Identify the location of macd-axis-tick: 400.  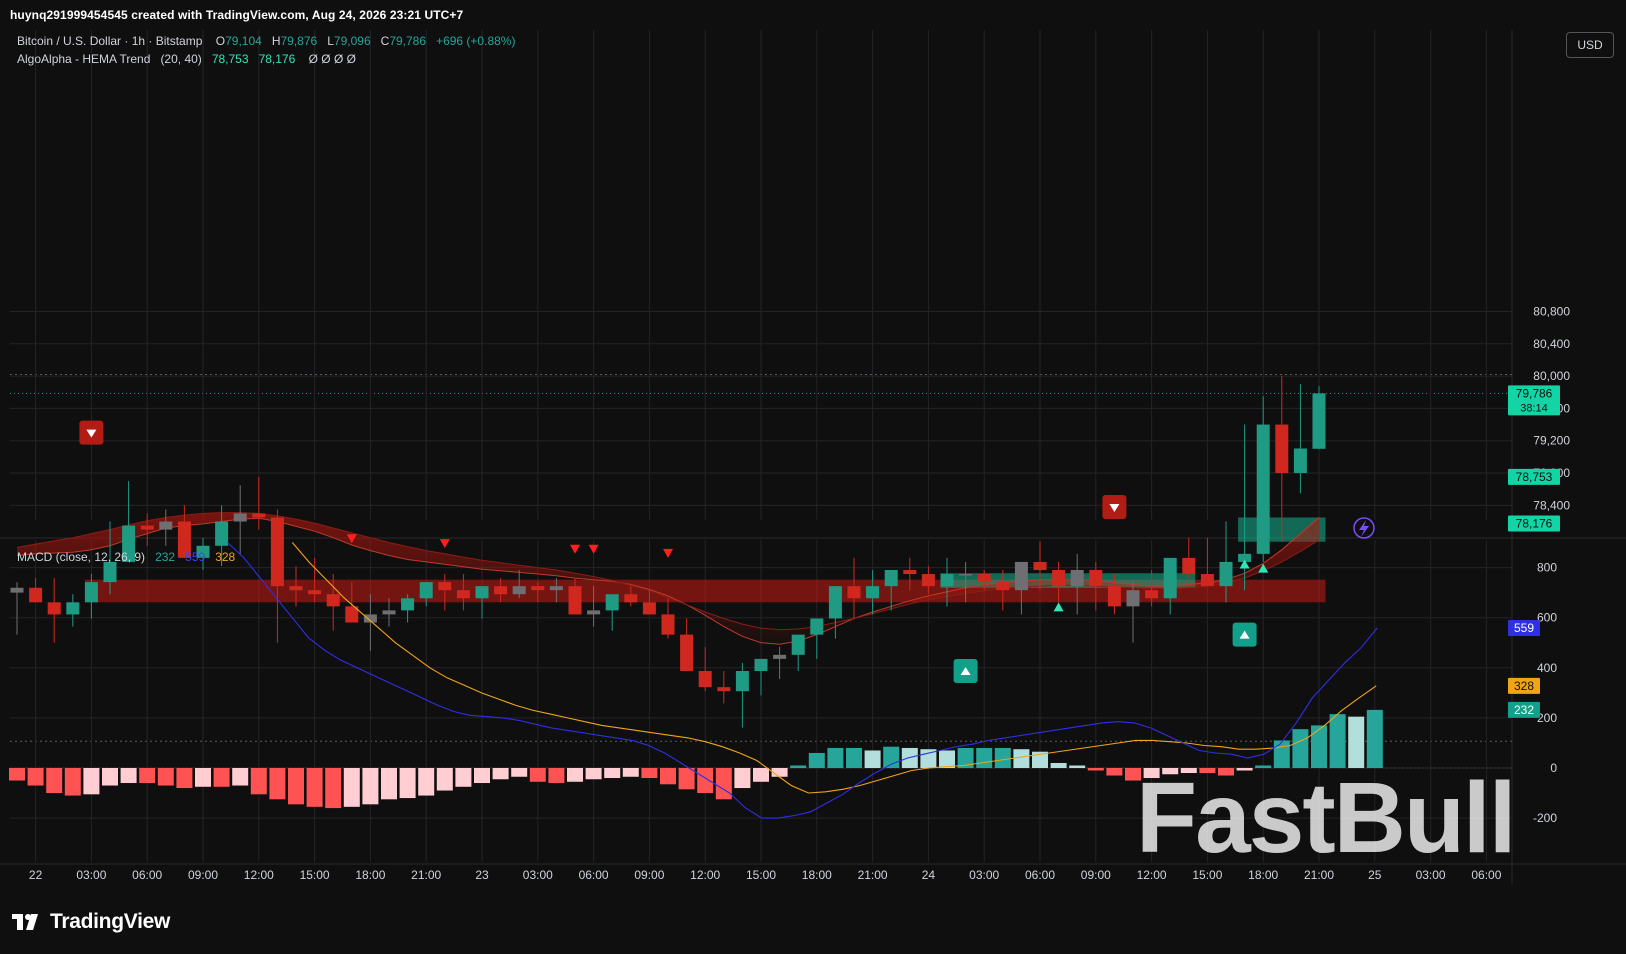
(1547, 668).